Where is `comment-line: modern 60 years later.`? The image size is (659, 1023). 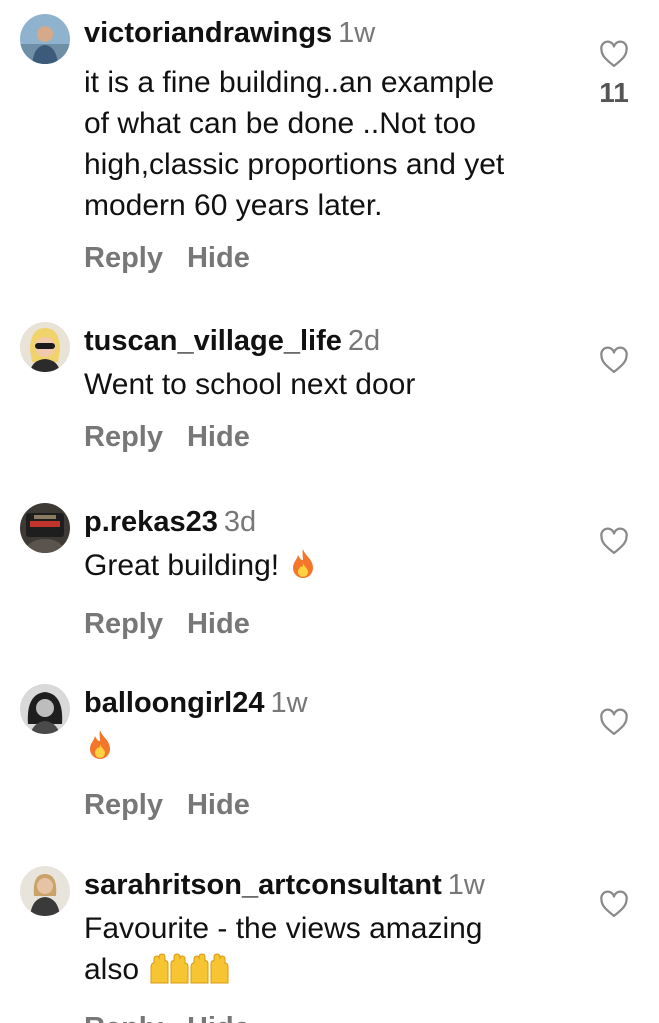
comment-line: modern 60 years later. is located at coordinates (233, 205).